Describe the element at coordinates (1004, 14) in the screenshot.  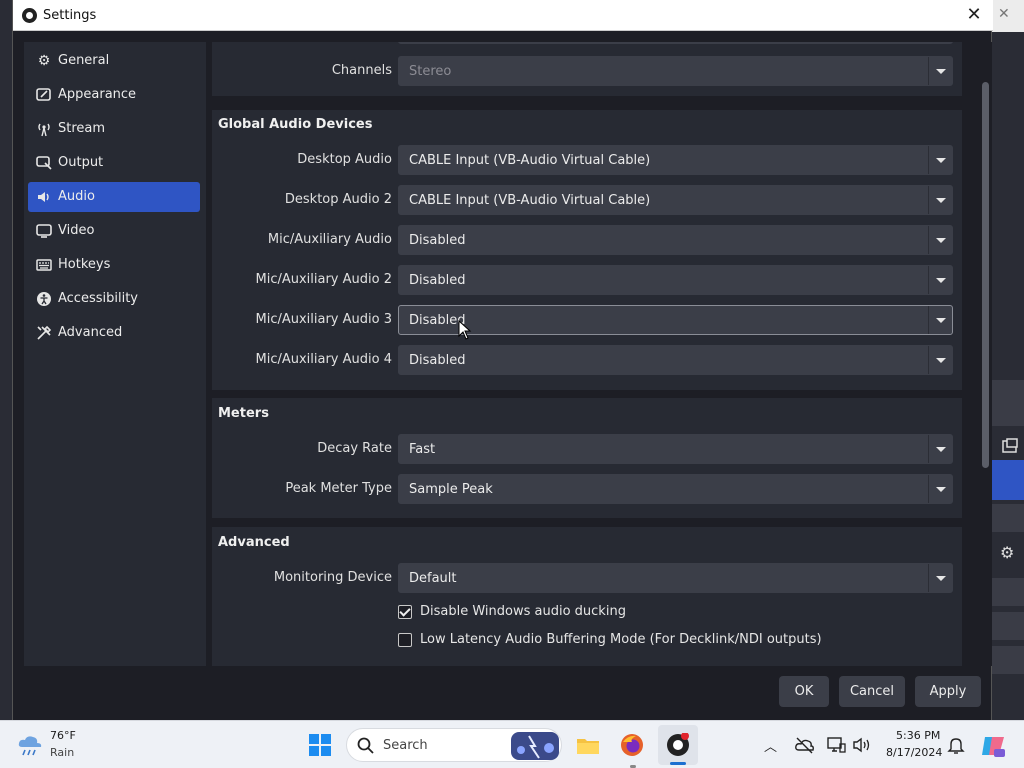
I see `background-close-icon: ✕` at that location.